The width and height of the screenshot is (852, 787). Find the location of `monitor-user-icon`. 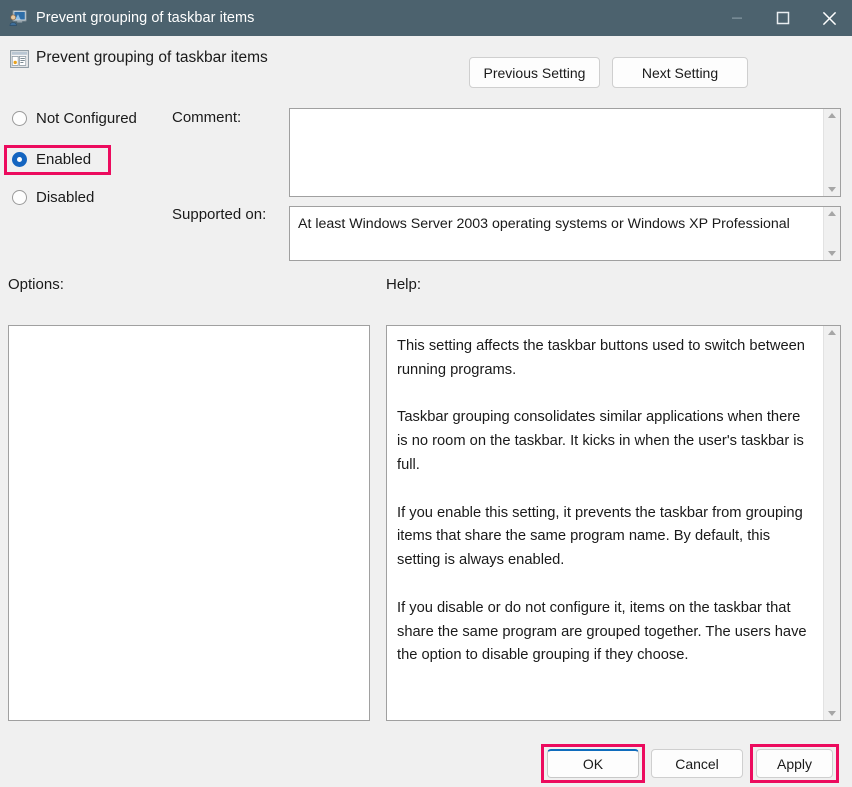

monitor-user-icon is located at coordinates (18, 18).